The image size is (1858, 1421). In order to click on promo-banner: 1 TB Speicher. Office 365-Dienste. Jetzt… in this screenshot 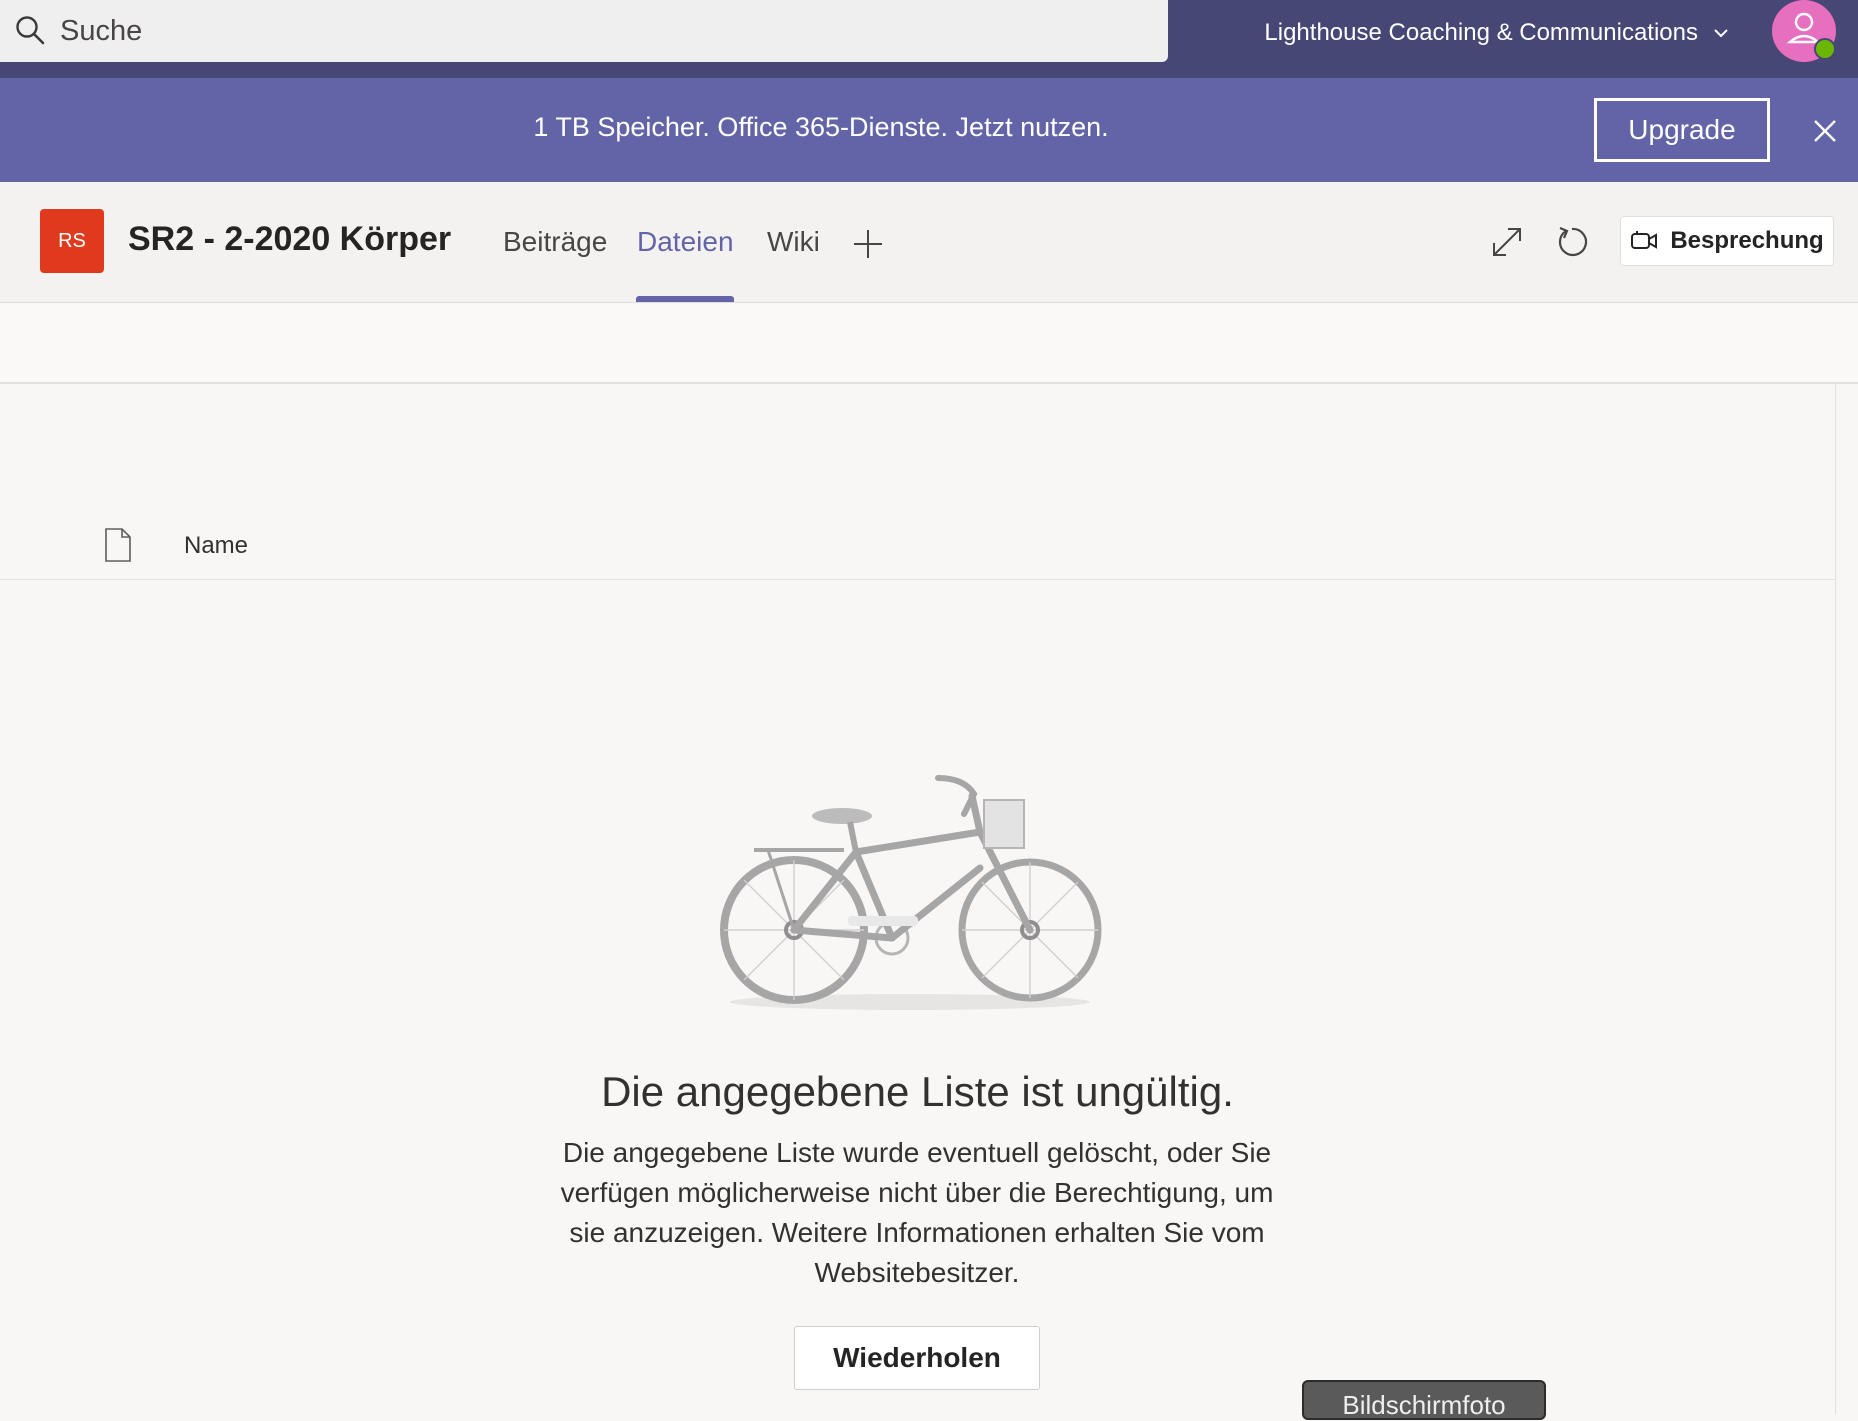, I will do `click(929, 130)`.